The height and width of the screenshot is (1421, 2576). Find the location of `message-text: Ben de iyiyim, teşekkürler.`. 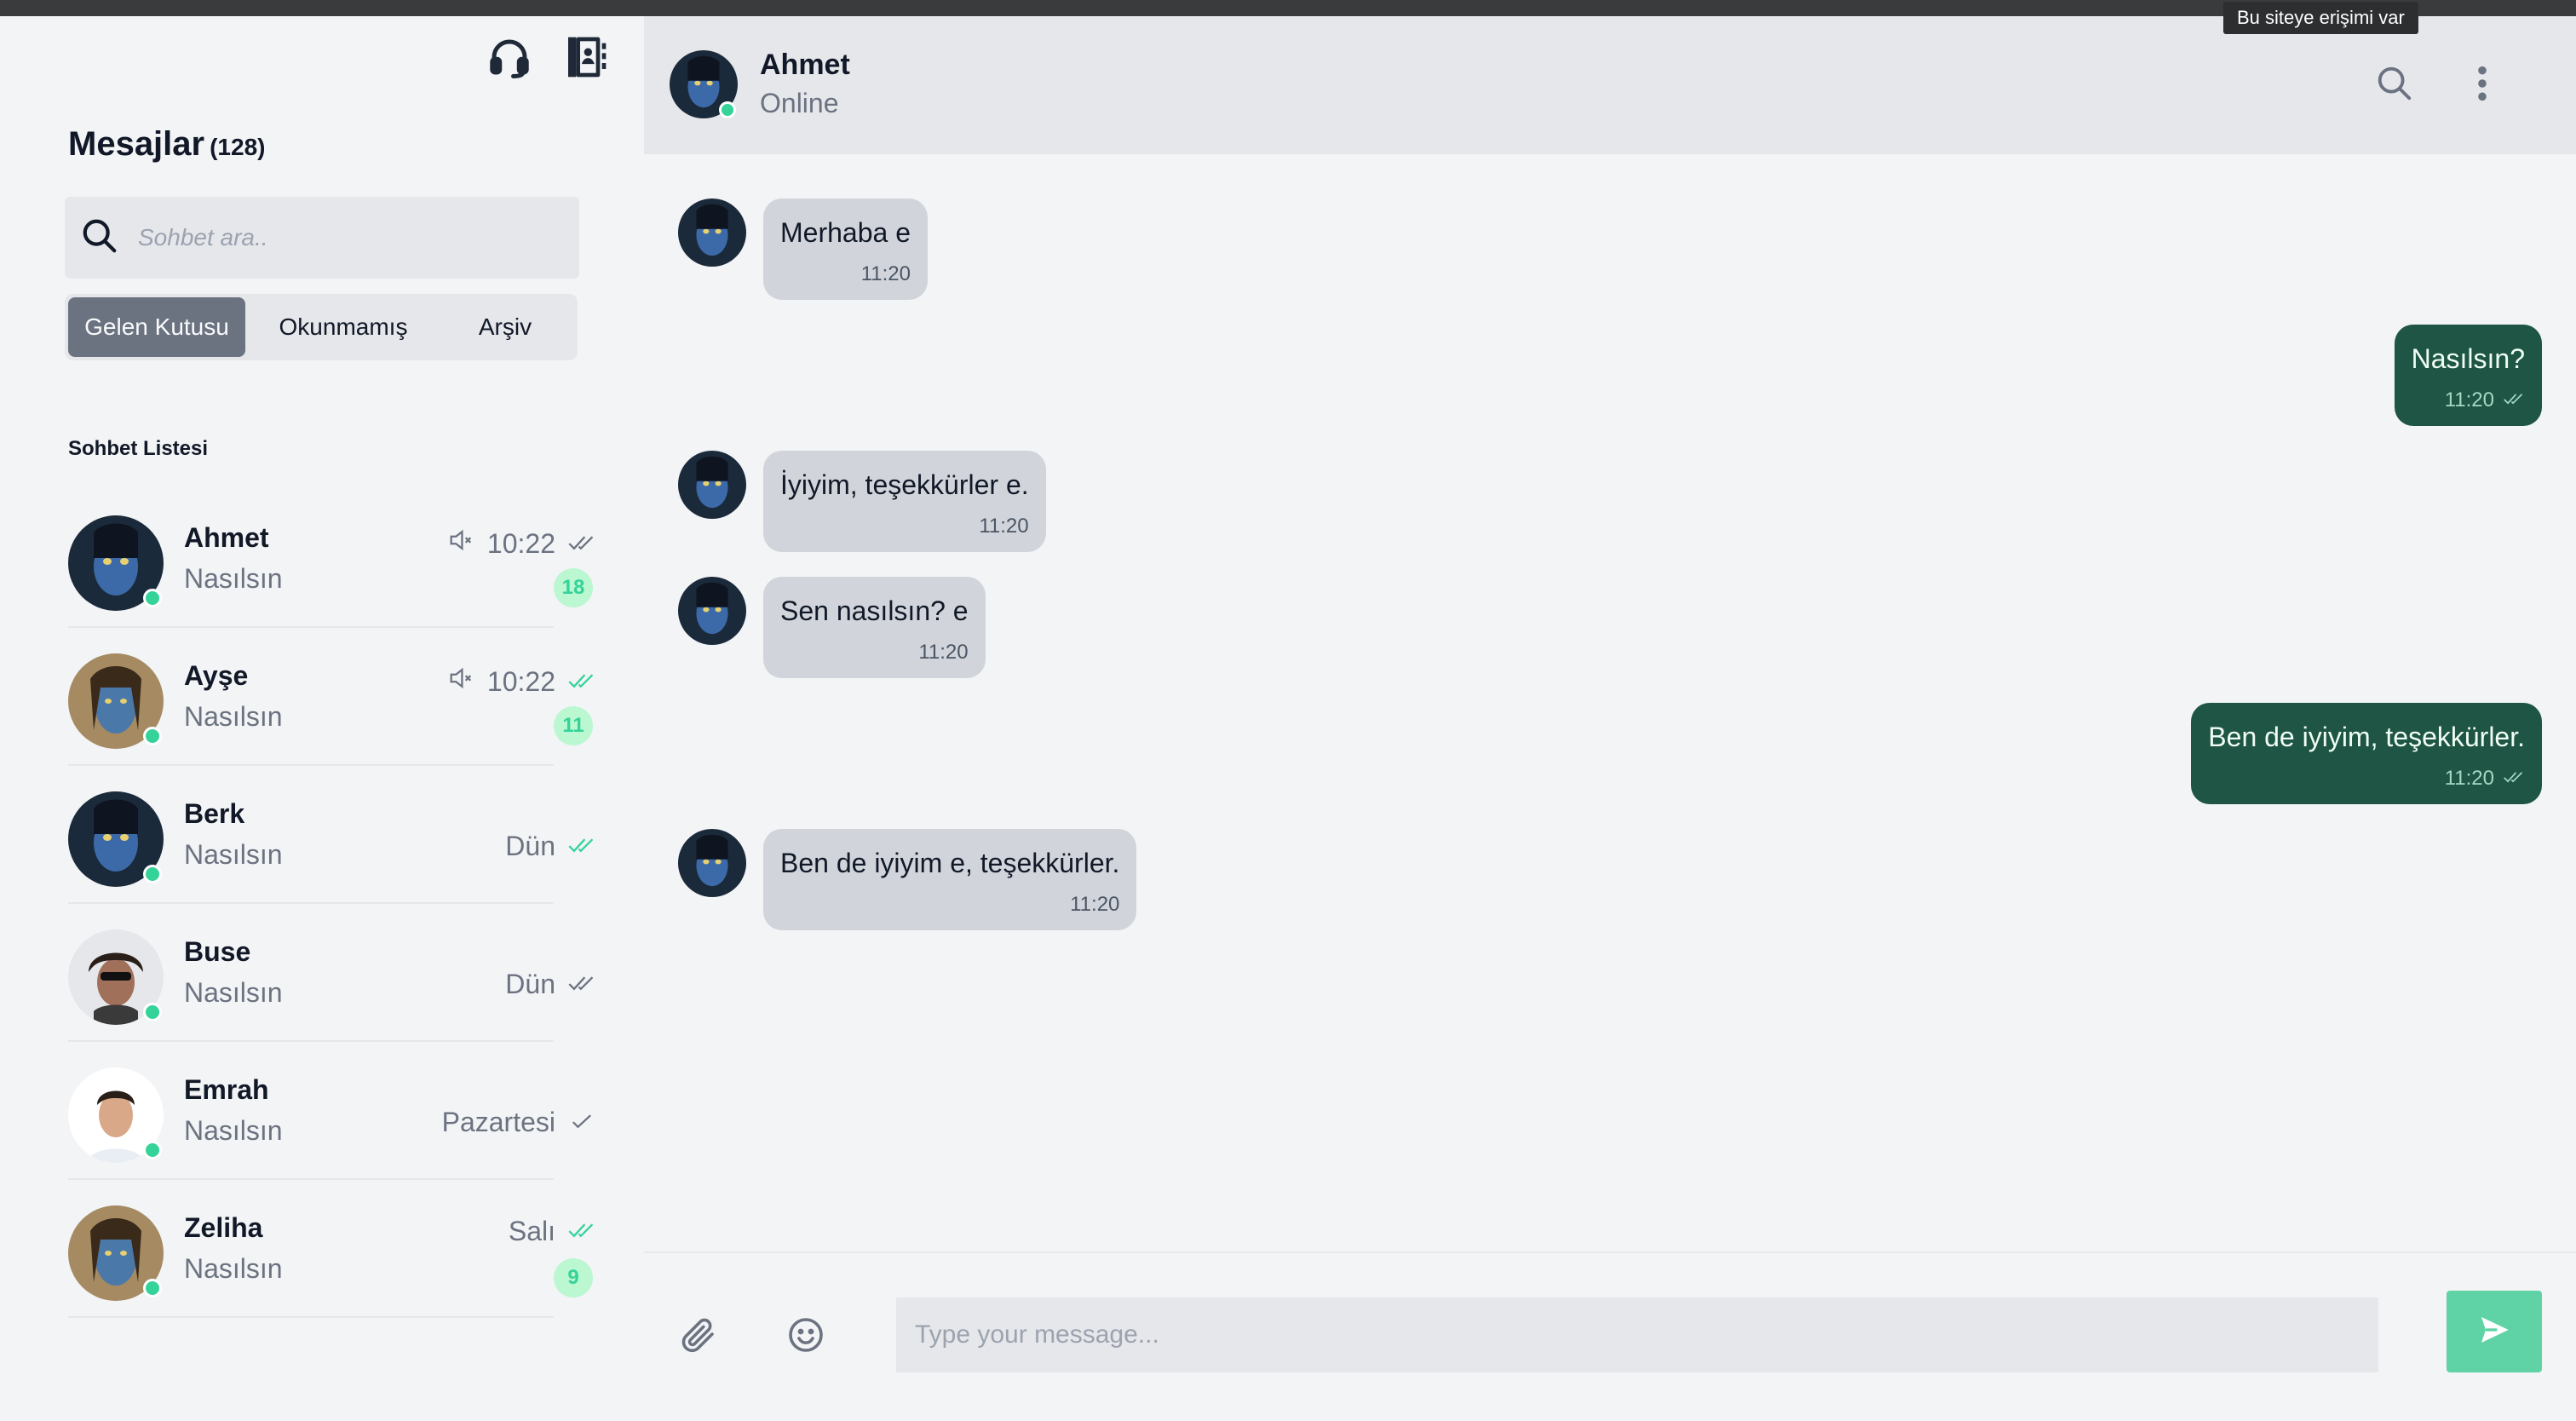

message-text: Ben de iyiyim, teşekkürler. is located at coordinates (2366, 737).